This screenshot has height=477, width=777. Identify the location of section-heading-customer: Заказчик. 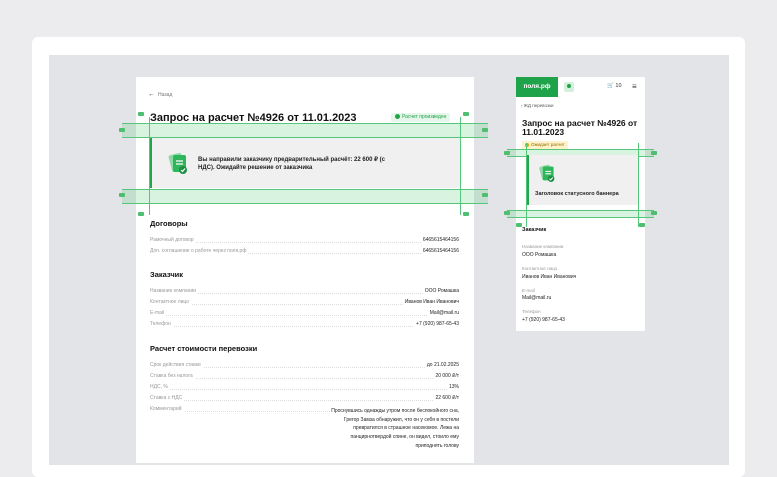
(167, 274).